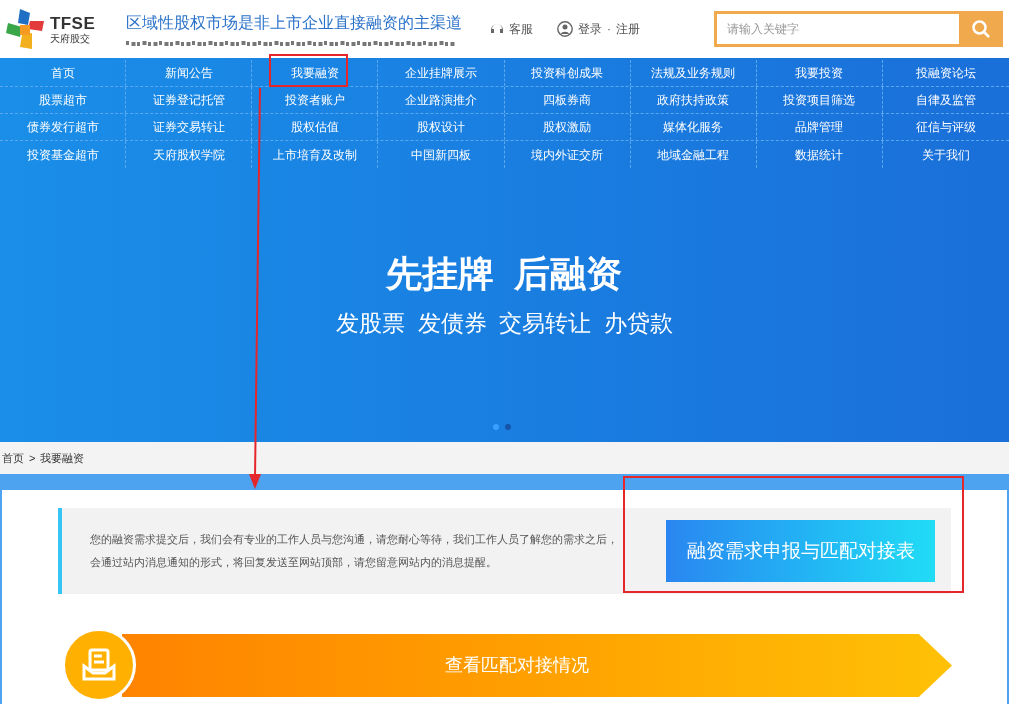  I want to click on nav-link: 媒体化服务, so click(693, 127).